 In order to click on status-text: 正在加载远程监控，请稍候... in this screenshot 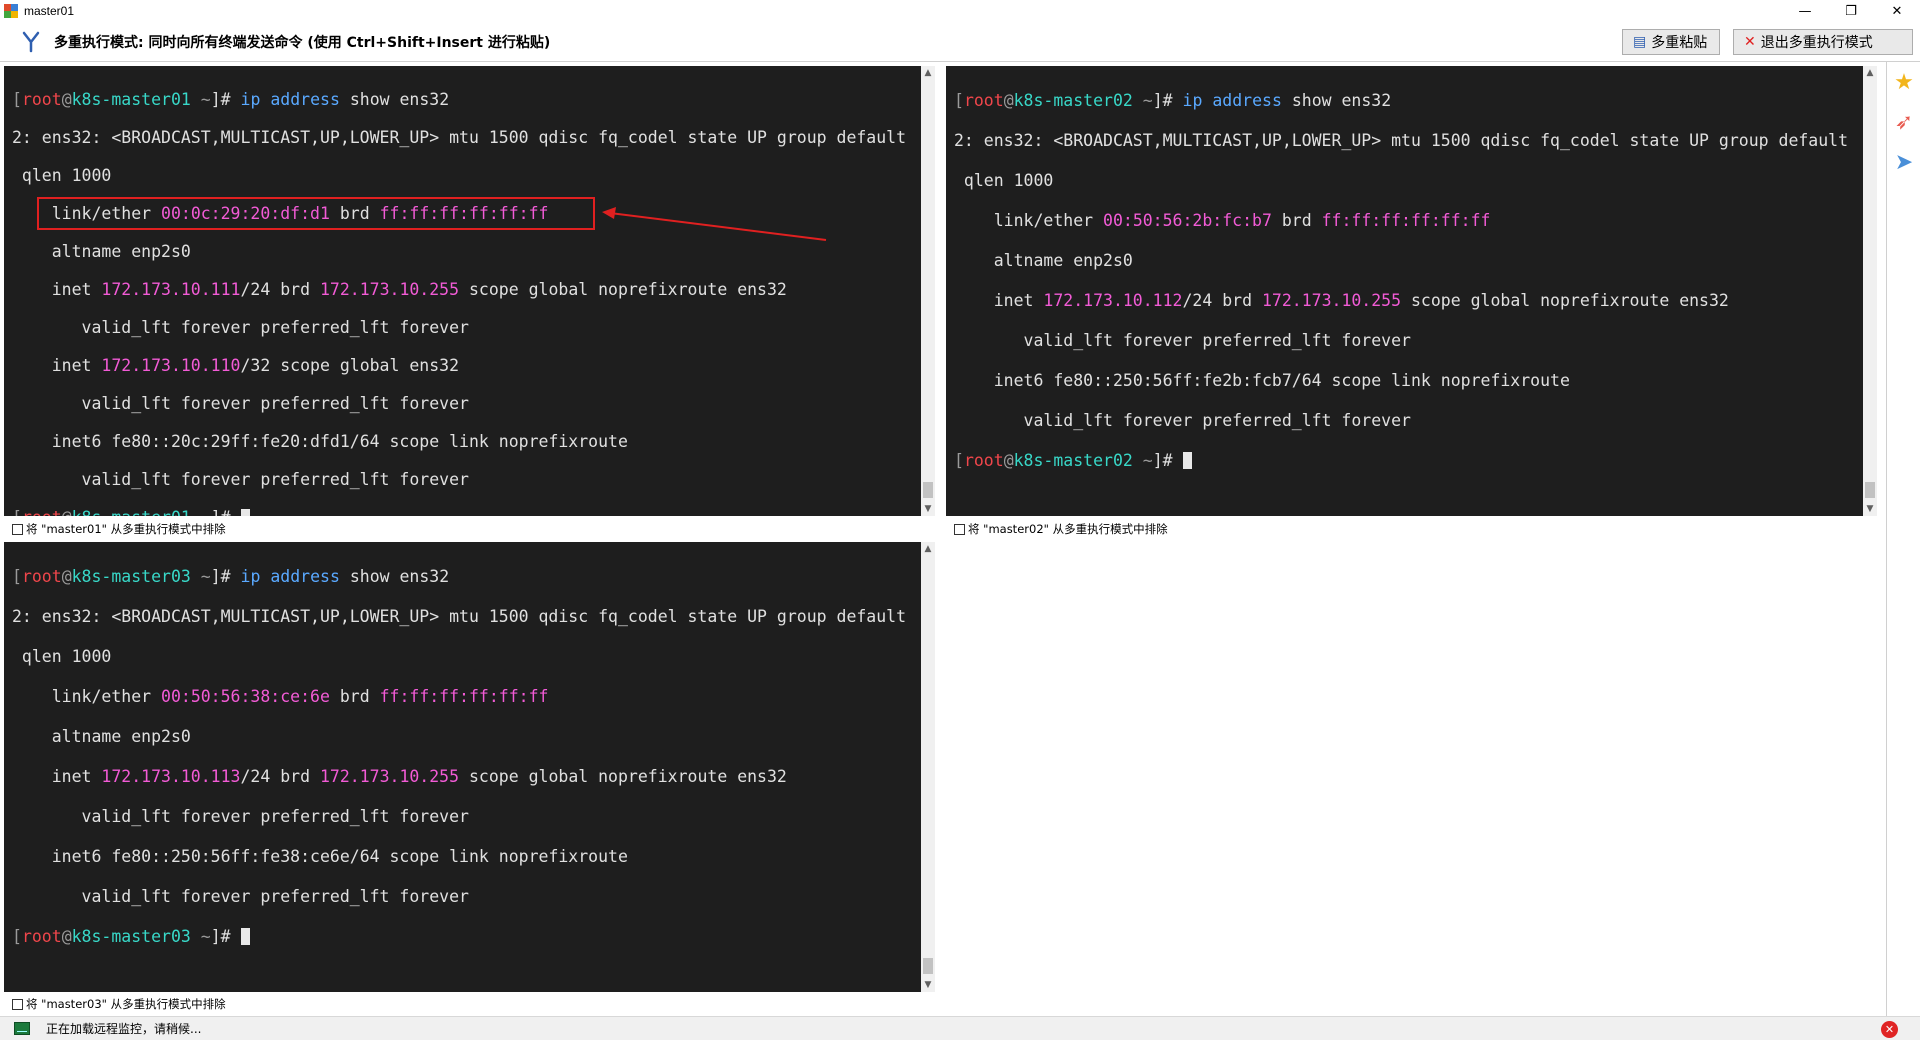, I will do `click(124, 1029)`.